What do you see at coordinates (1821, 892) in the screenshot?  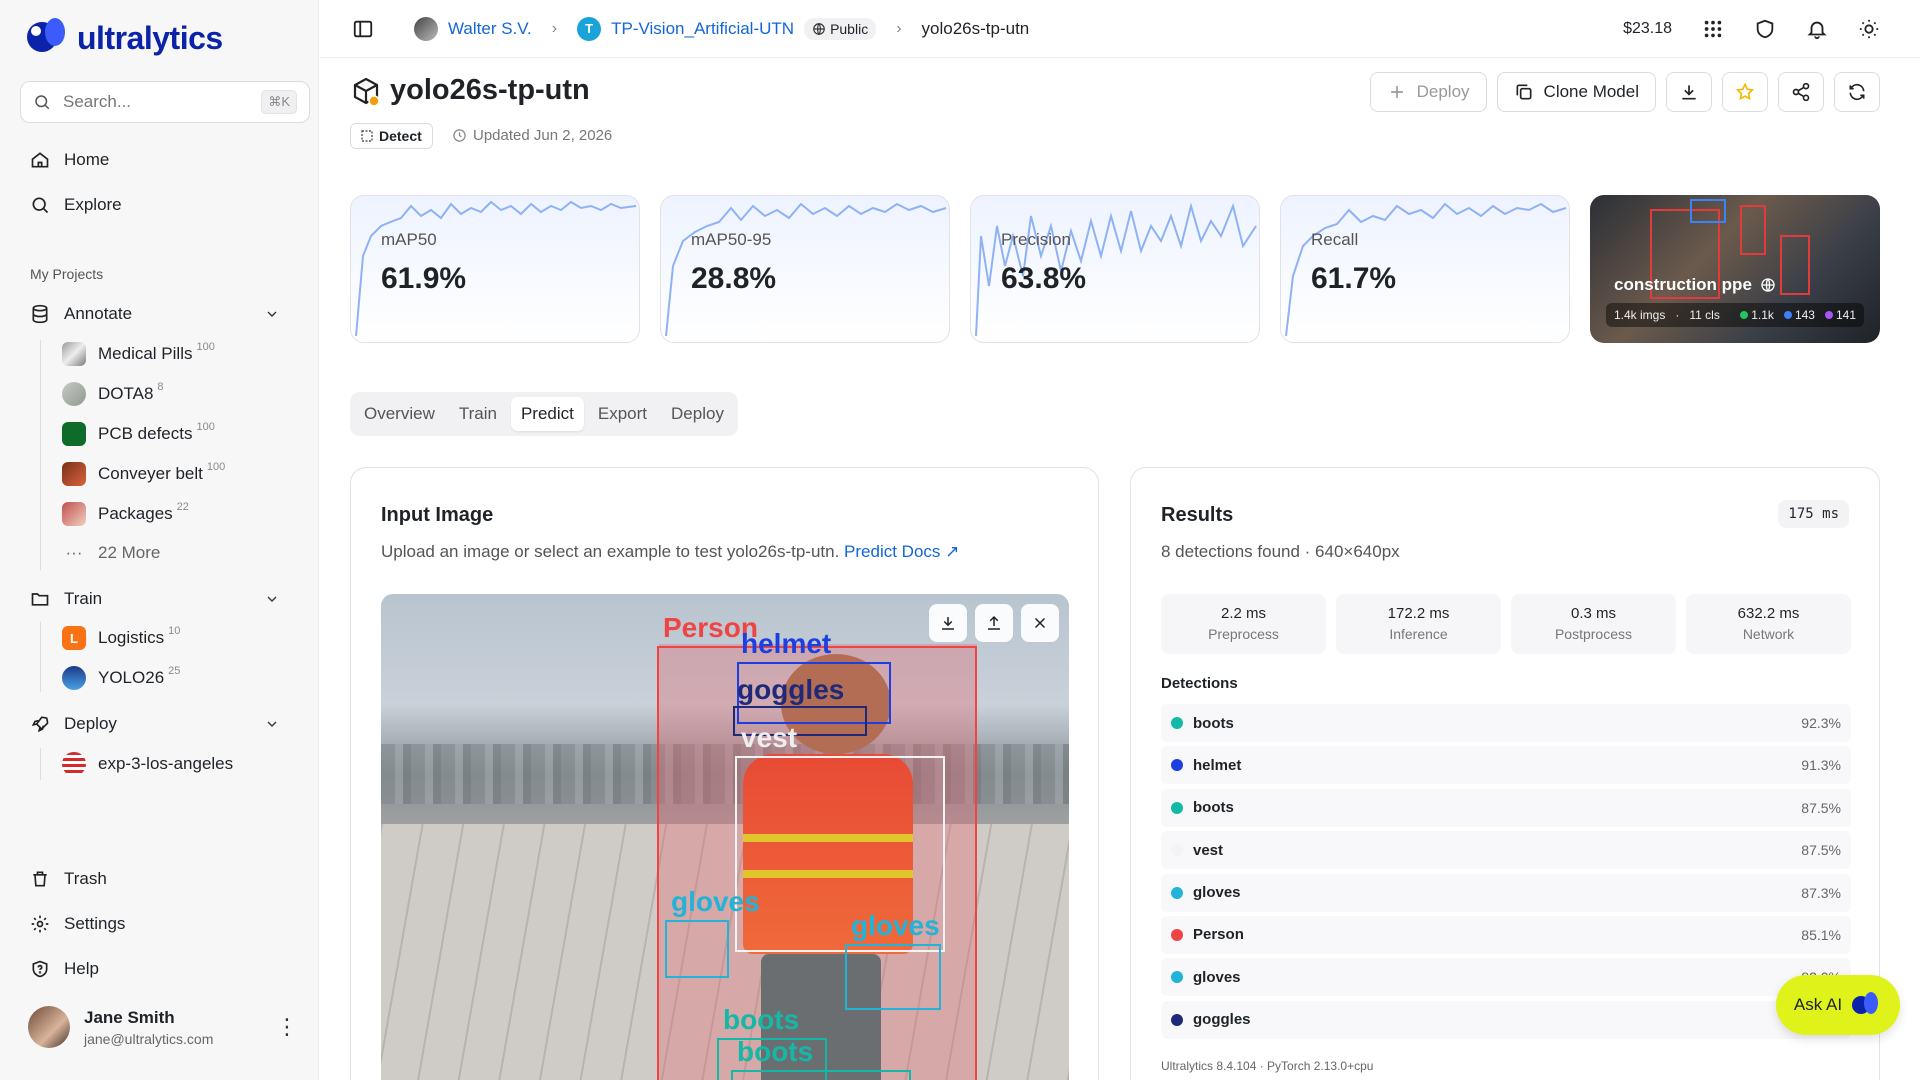 I see `detection-confidence: 87.3%` at bounding box center [1821, 892].